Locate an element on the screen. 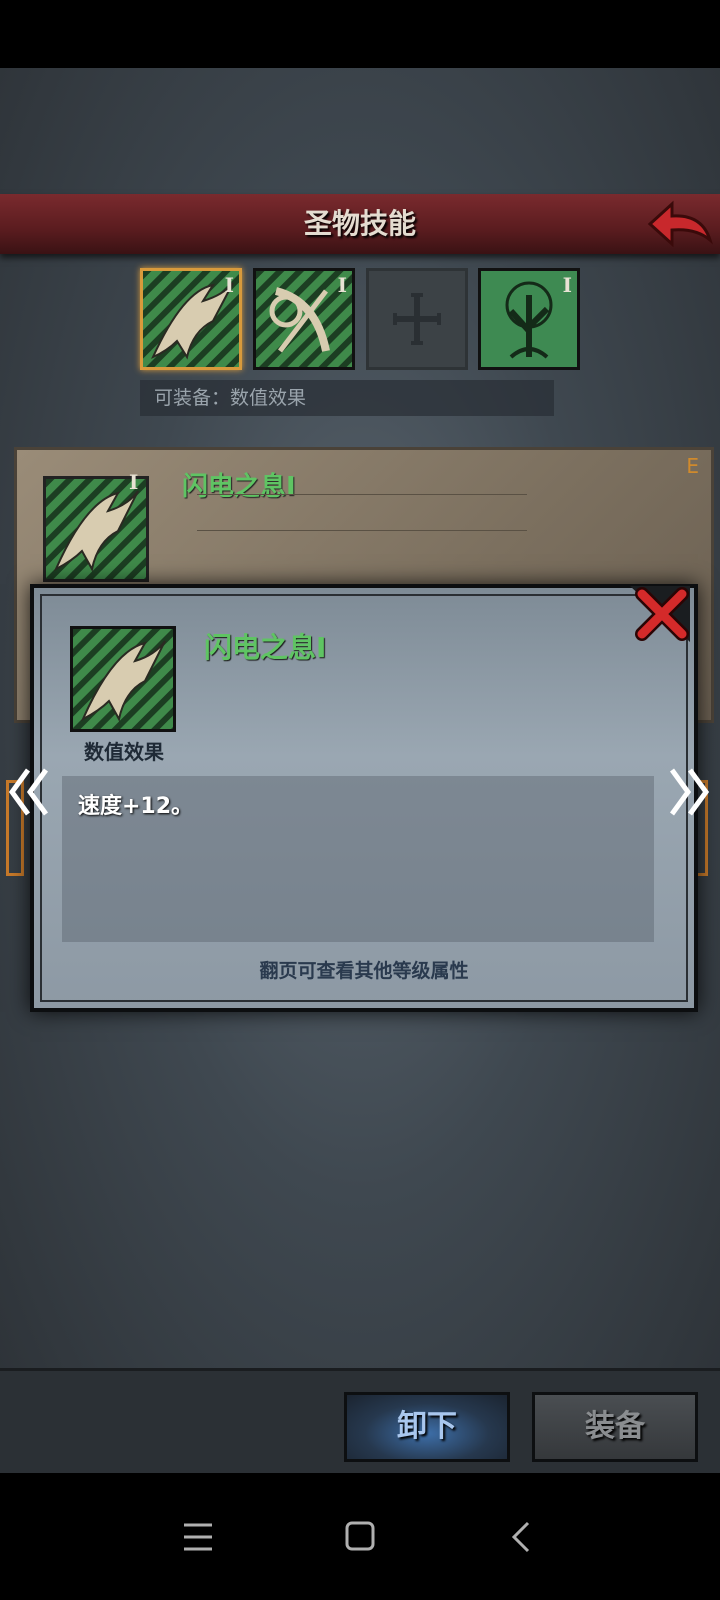 Image resolution: width=720 pixels, height=1600 pixels. lightning-breath-icon is located at coordinates (123, 679).